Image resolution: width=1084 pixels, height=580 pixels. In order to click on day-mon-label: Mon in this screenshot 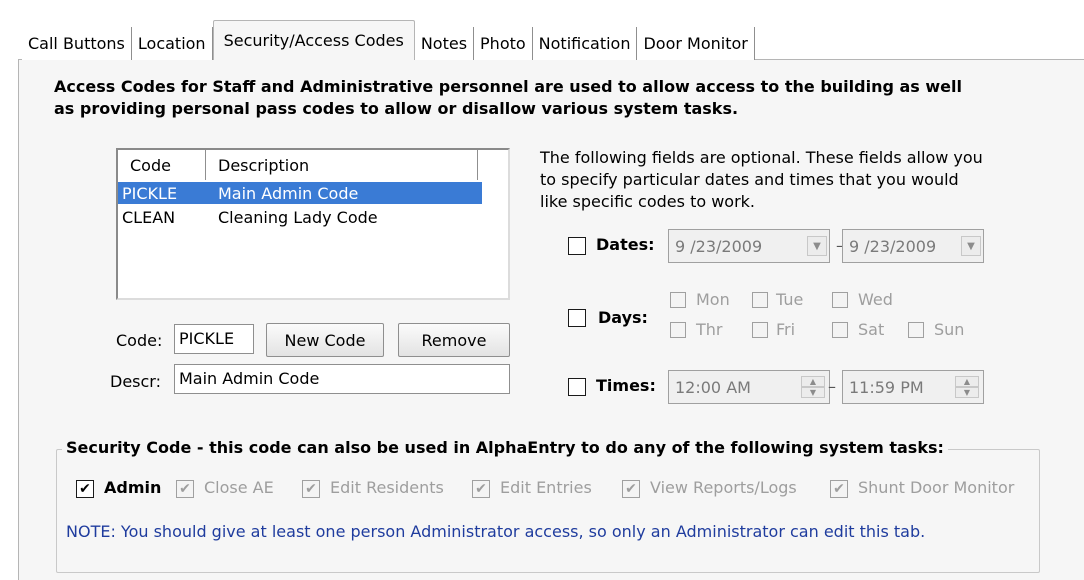, I will do `click(713, 299)`.